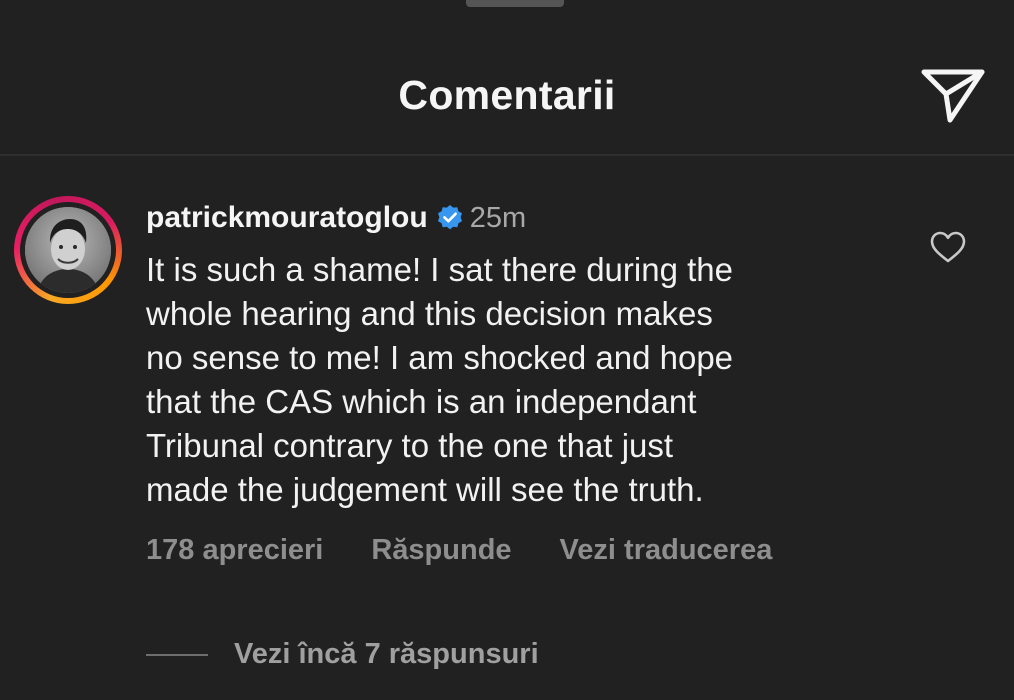  I want to click on see-translation-button: Vezi traducerea, so click(666, 550).